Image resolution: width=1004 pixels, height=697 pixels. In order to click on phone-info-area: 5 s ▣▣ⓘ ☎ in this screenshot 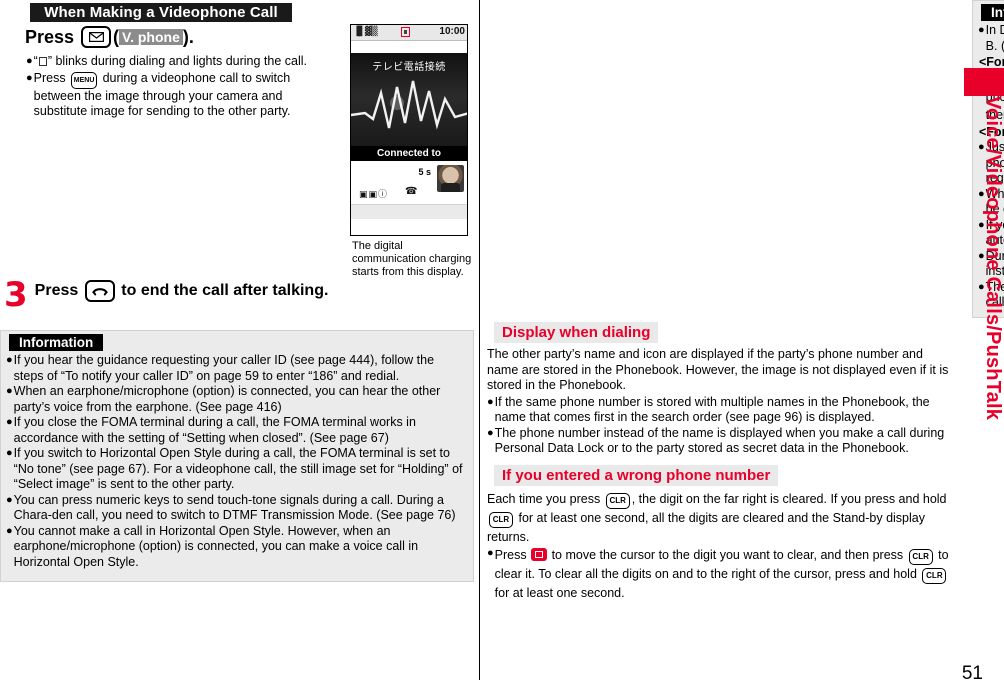, I will do `click(409, 190)`.